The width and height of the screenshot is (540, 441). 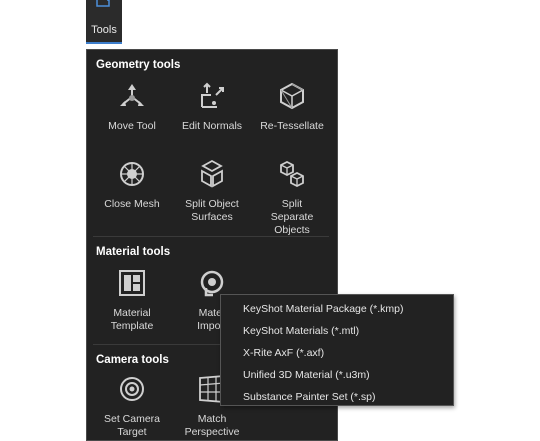 I want to click on tools-toolbar-button: Tools, so click(x=104, y=22).